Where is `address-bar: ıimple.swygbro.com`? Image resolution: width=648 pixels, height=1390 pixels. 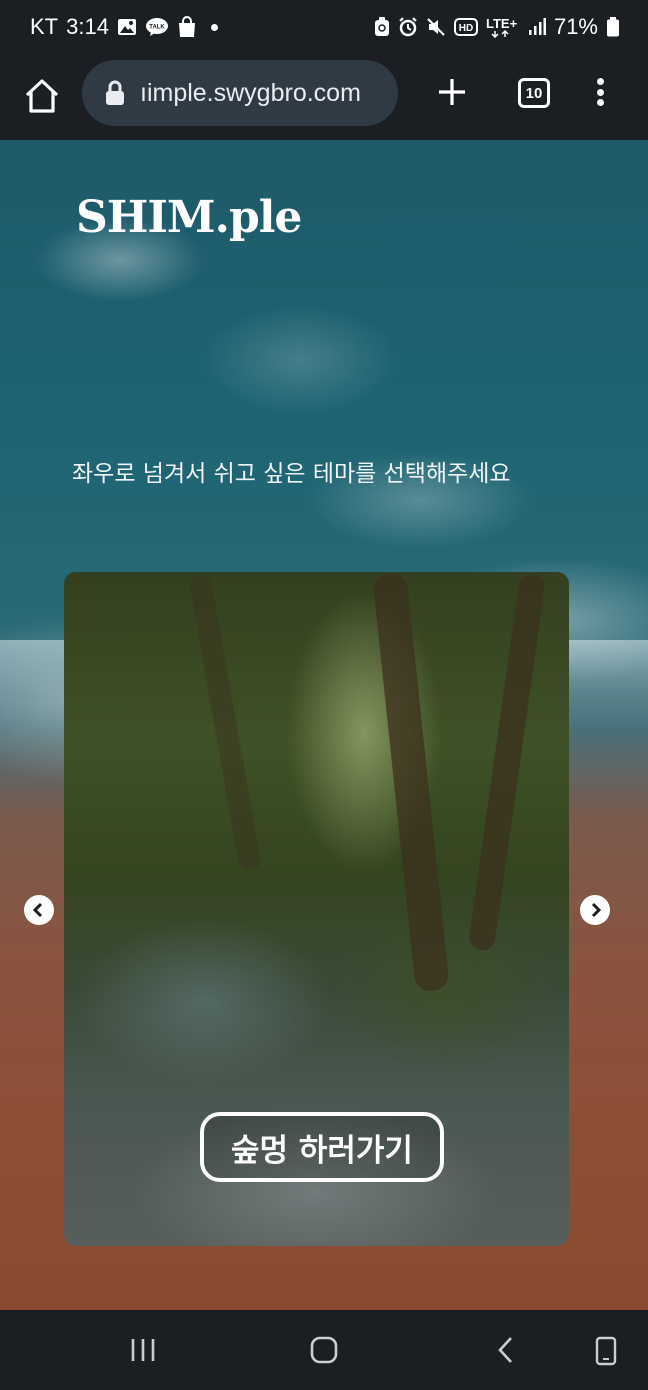 address-bar: ıimple.swygbro.com is located at coordinates (240, 93).